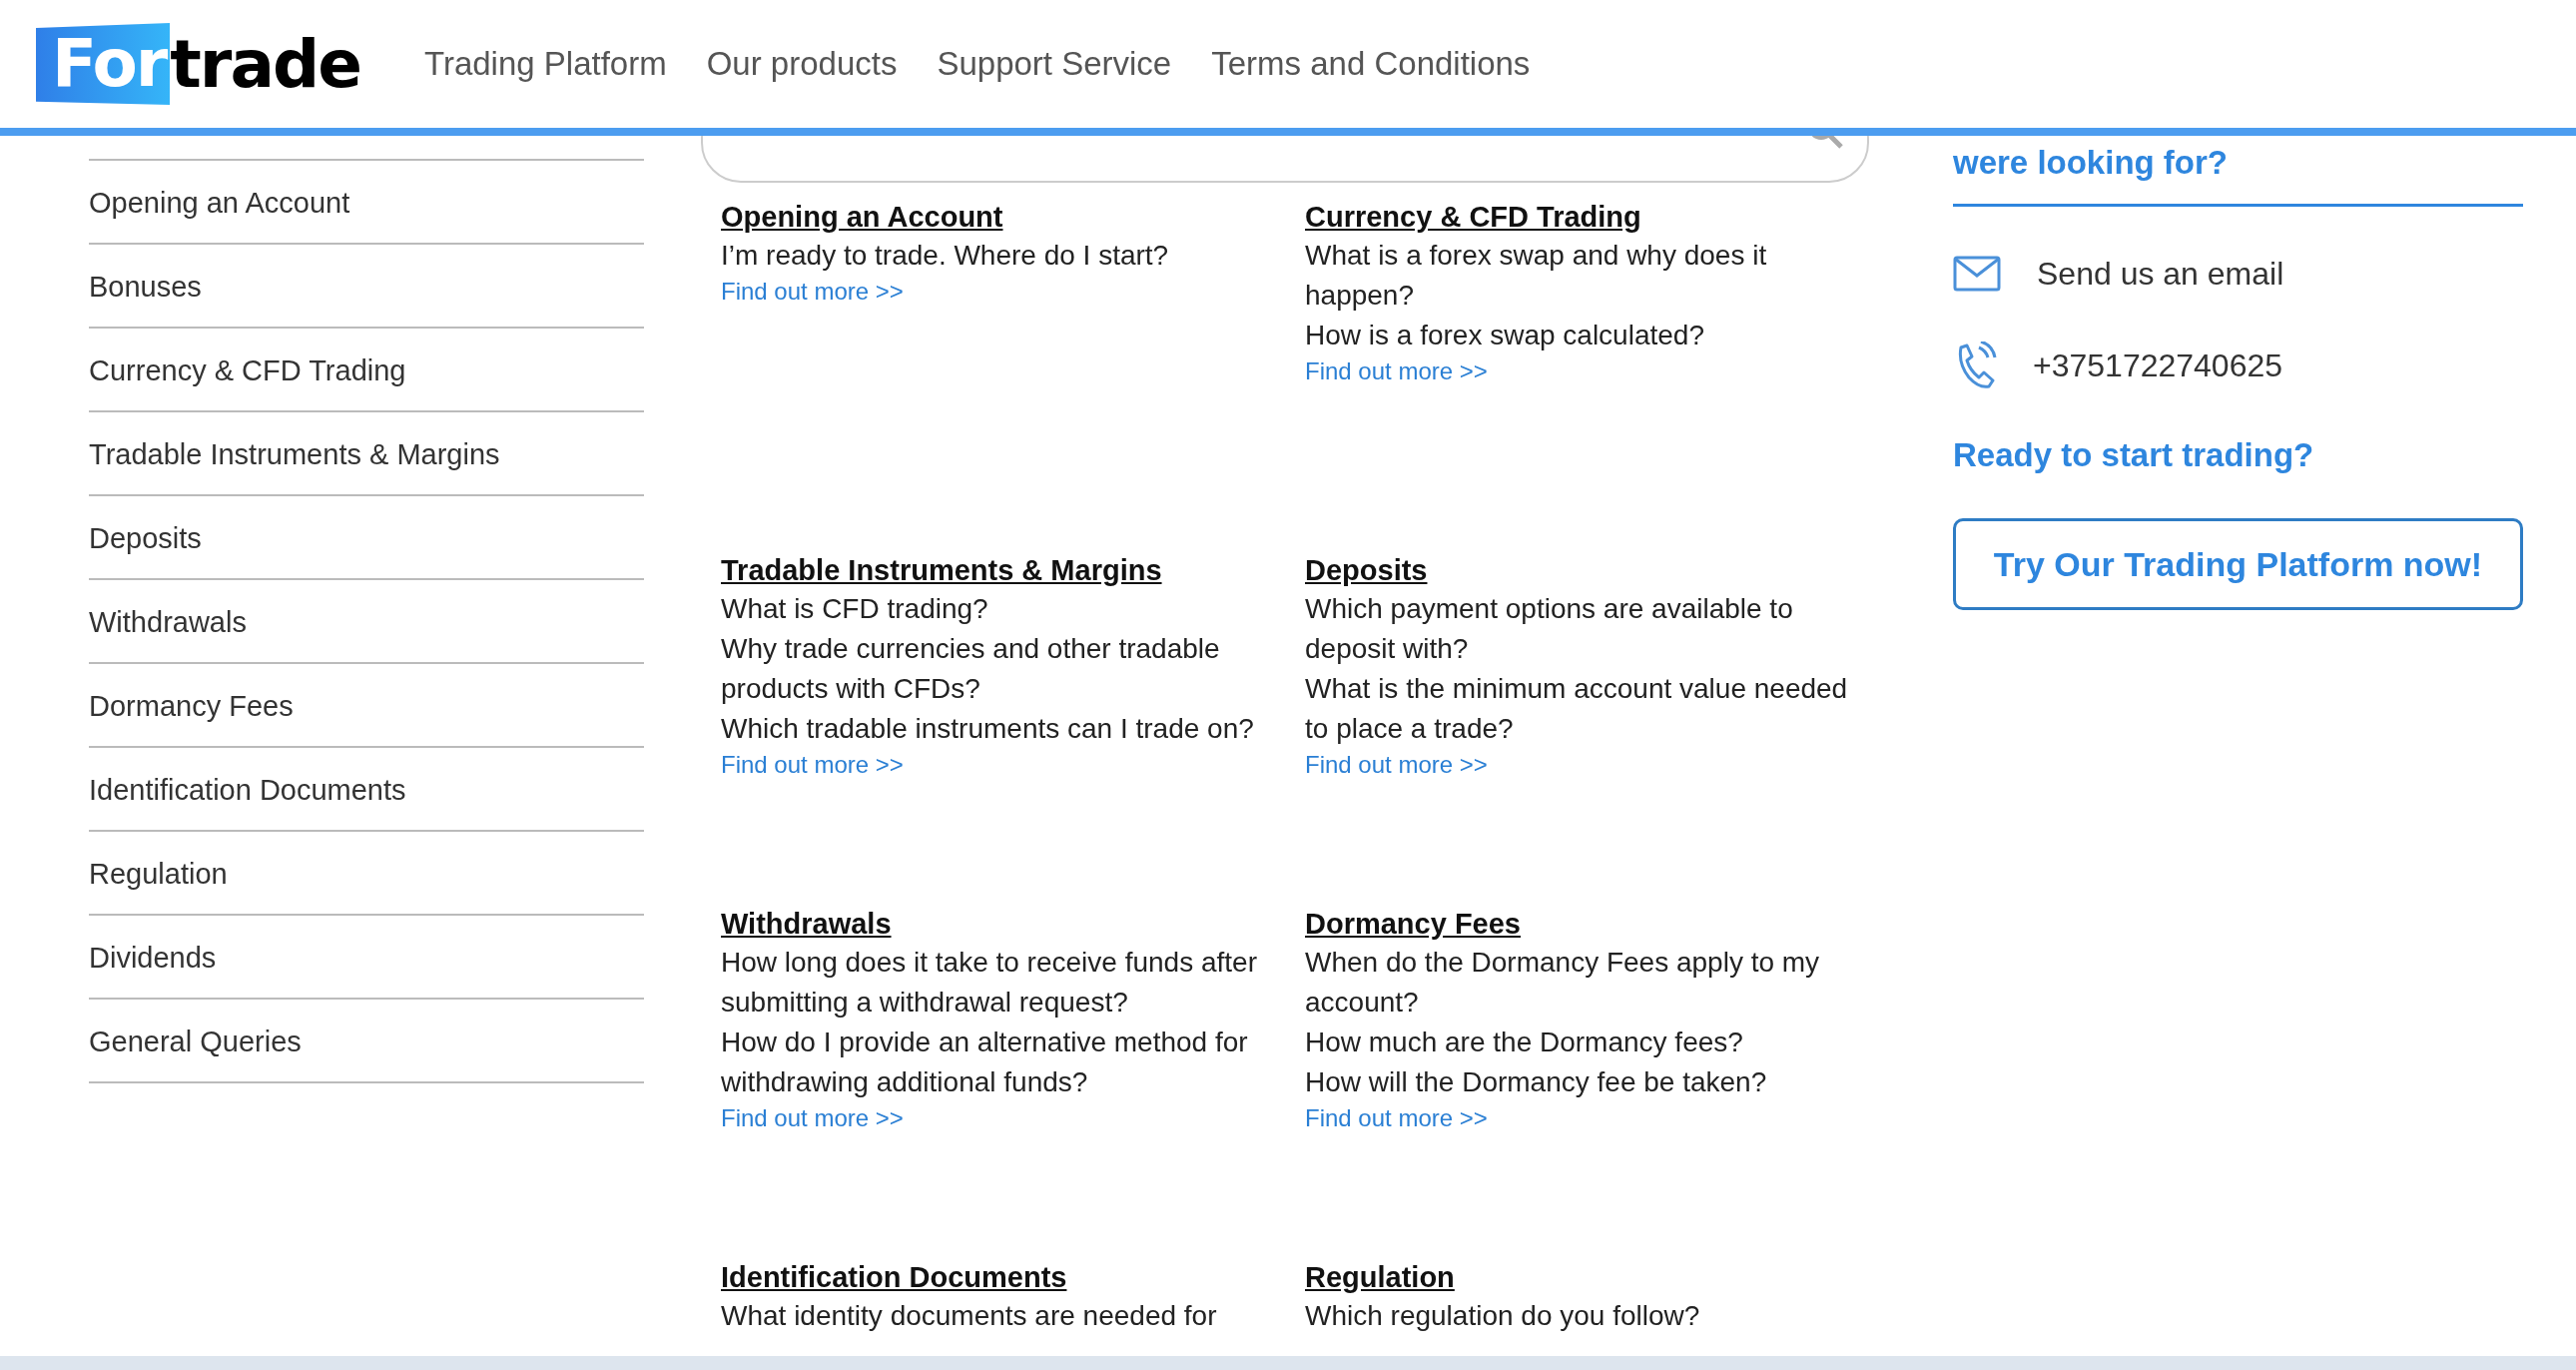  I want to click on sidebar-item: Dividends, so click(366, 956).